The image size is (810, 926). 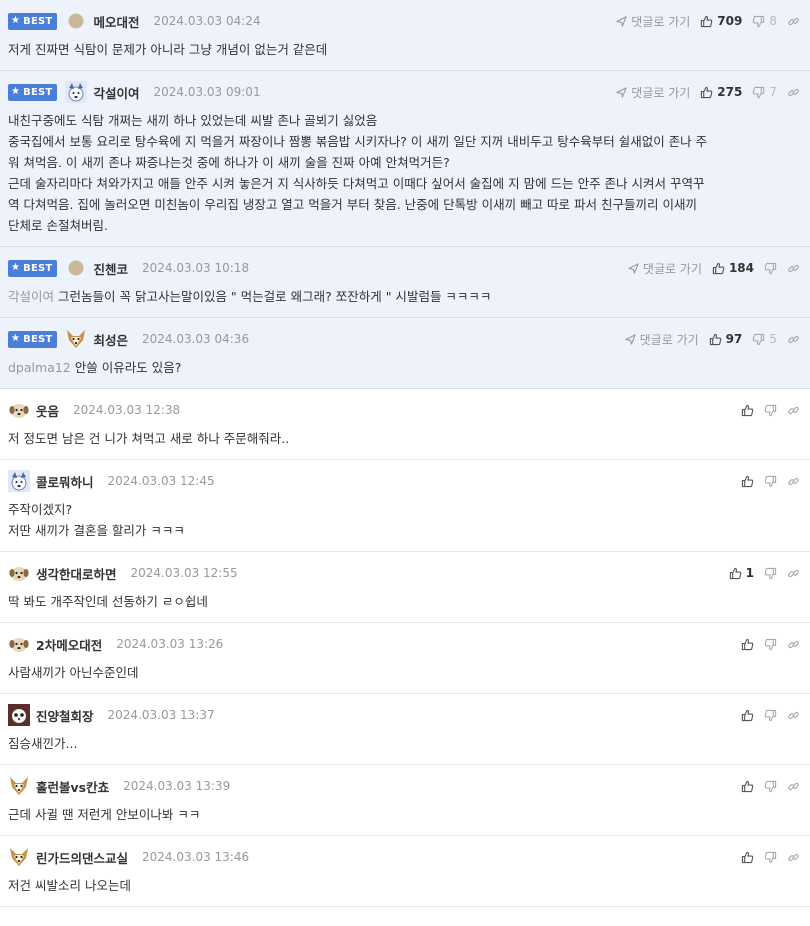 I want to click on nickname: 최성은, so click(x=110, y=339).